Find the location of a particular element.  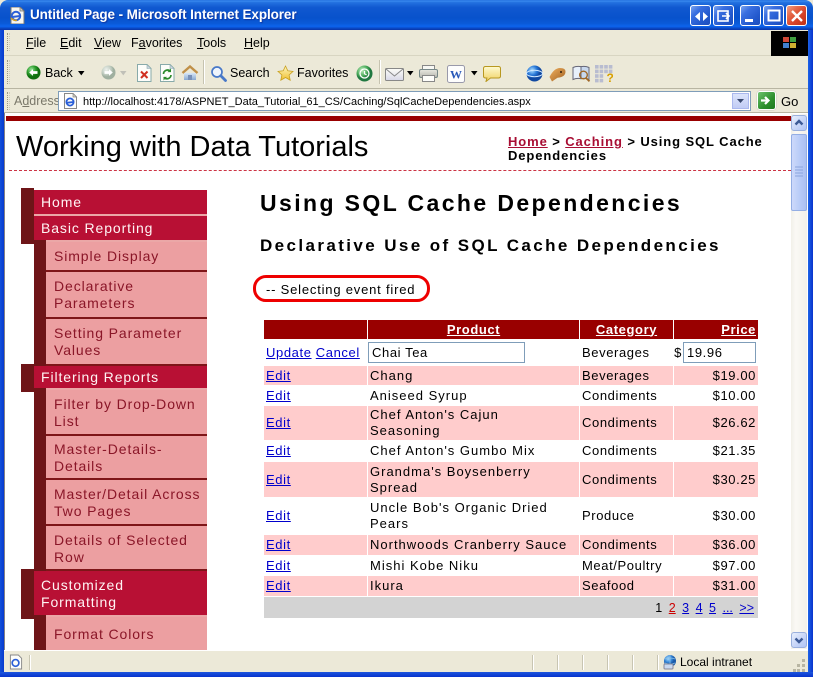

svg-text: W is located at coordinates (456, 75).